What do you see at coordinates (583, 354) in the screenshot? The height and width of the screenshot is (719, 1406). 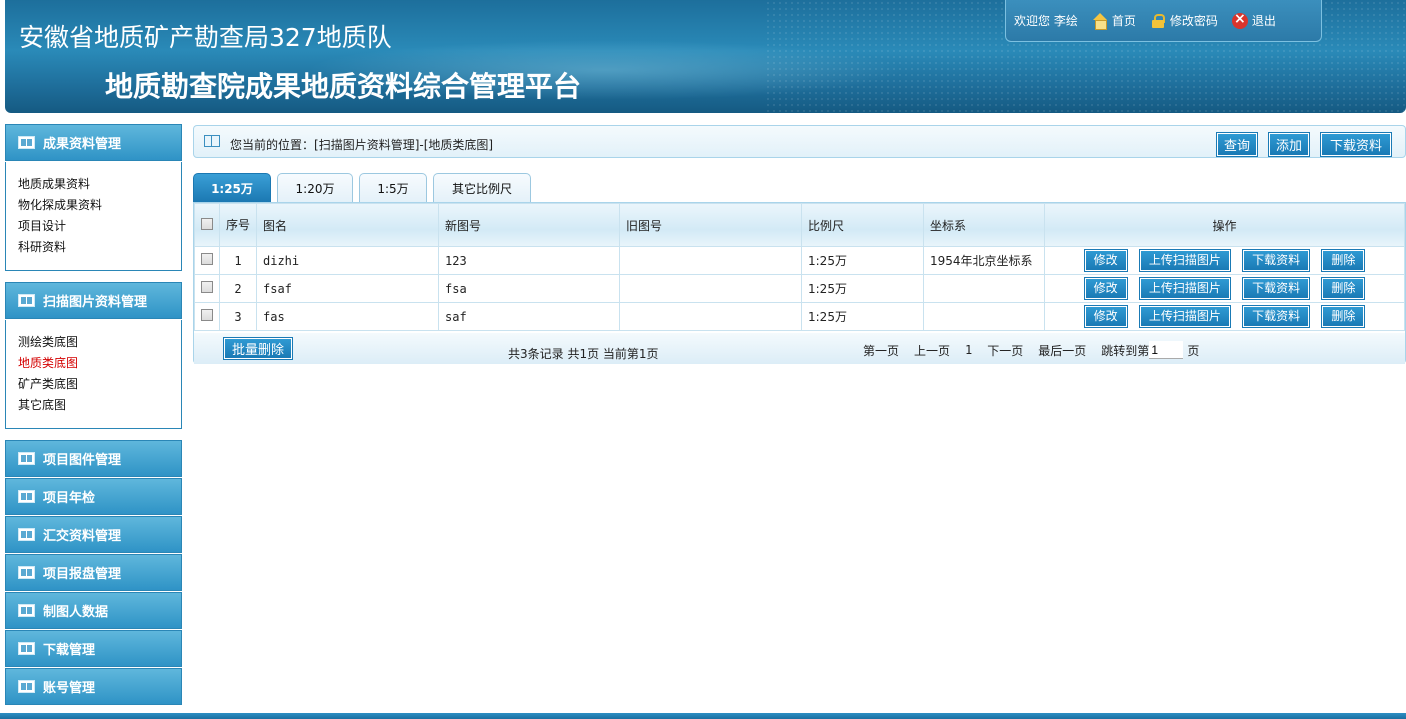 I see `record-summary: 共3条记录 共1页 当前第1页` at bounding box center [583, 354].